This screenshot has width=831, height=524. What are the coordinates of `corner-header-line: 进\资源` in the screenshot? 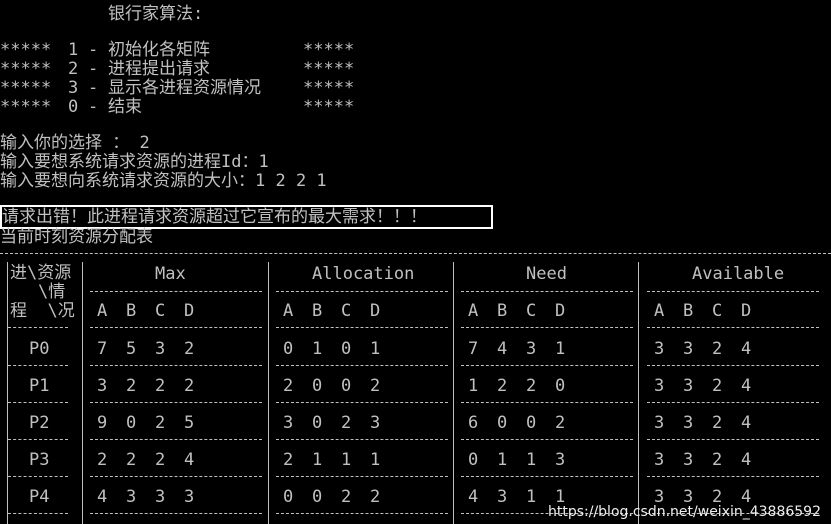 It's located at (41, 273).